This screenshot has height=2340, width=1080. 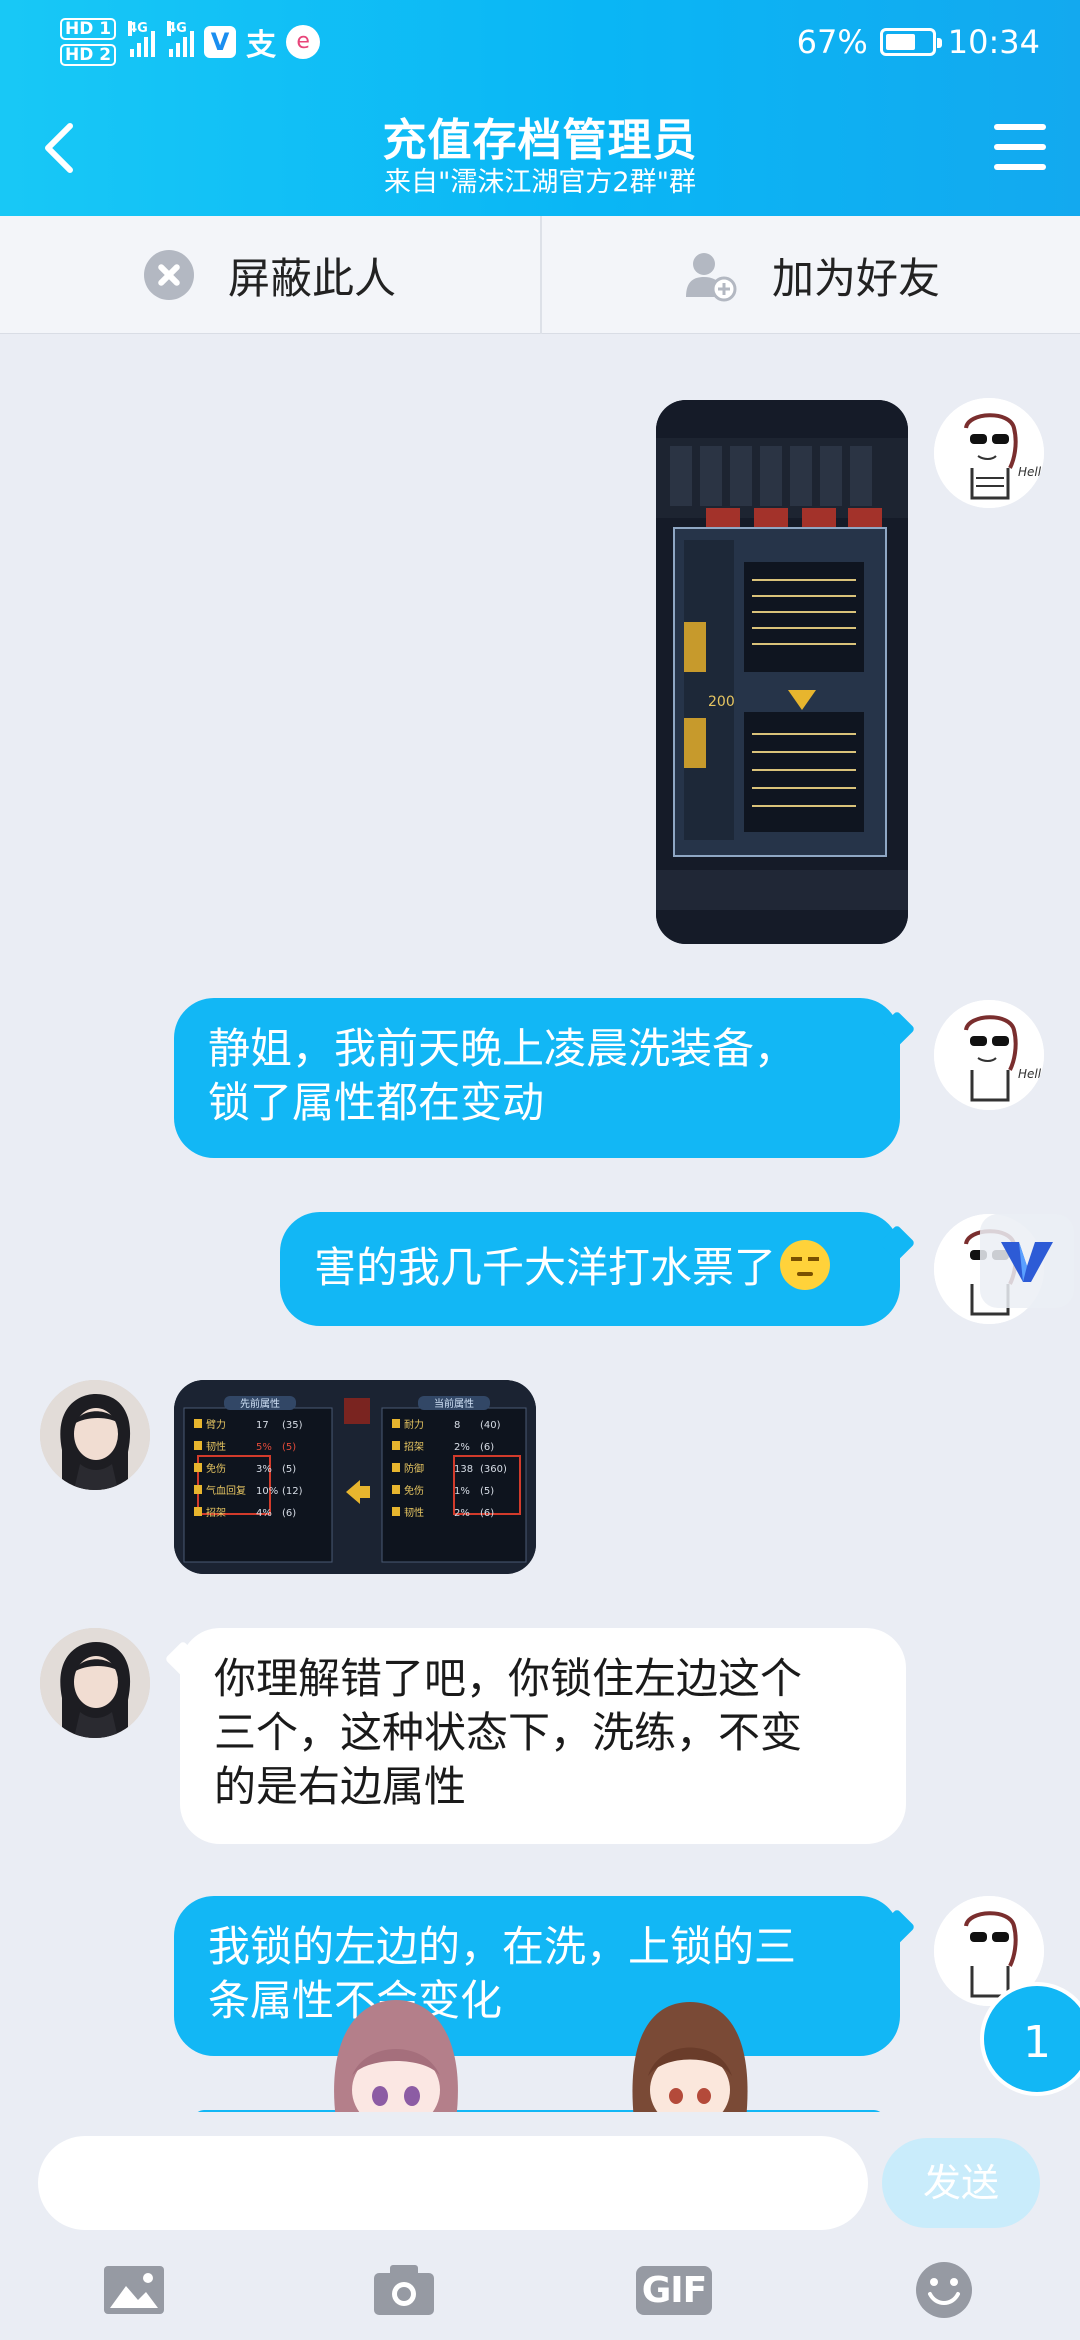 I want to click on message-bubble-sent: 我锁的左边的，在洗，上锁的三 条属性不会变化, so click(x=537, y=1976).